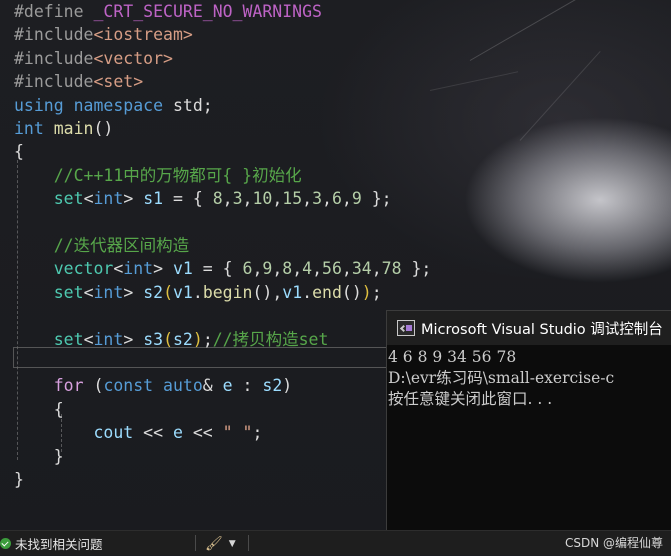 The image size is (671, 556). What do you see at coordinates (153, 199) in the screenshot?
I see `code-token: s1` at bounding box center [153, 199].